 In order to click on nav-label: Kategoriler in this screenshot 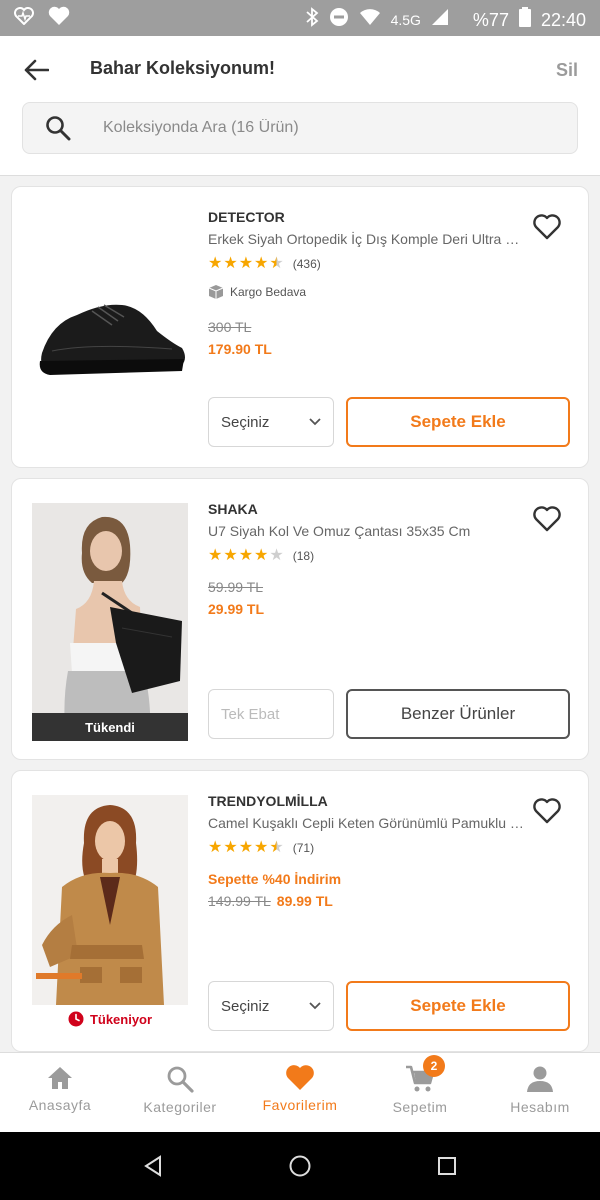, I will do `click(180, 1107)`.